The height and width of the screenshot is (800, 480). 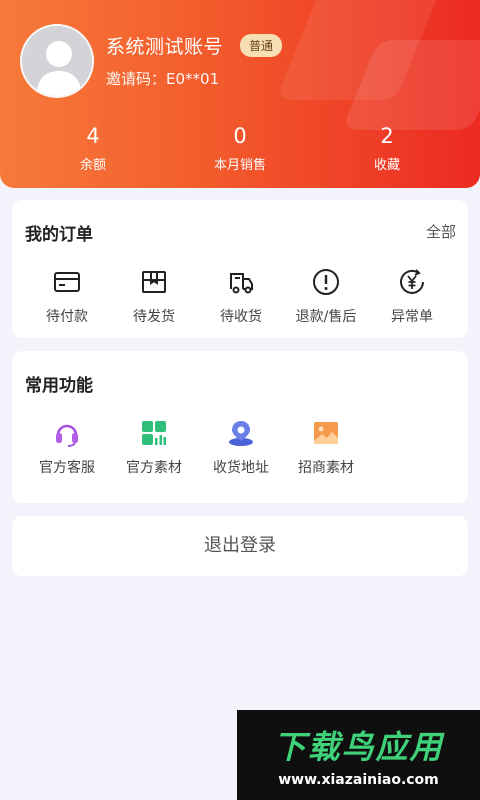 What do you see at coordinates (67, 433) in the screenshot?
I see `headset-icon` at bounding box center [67, 433].